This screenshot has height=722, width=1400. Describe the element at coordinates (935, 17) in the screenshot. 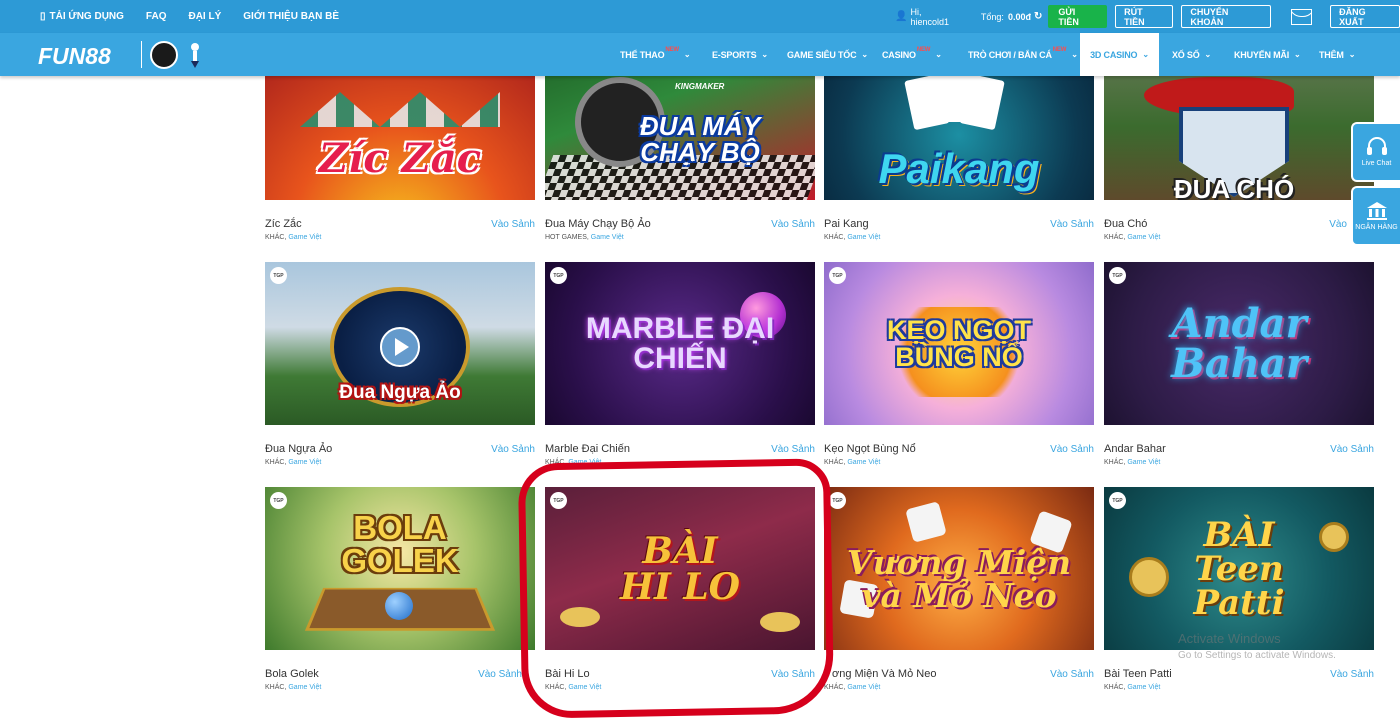

I see `user-greeting: Hi, hiencold1` at that location.